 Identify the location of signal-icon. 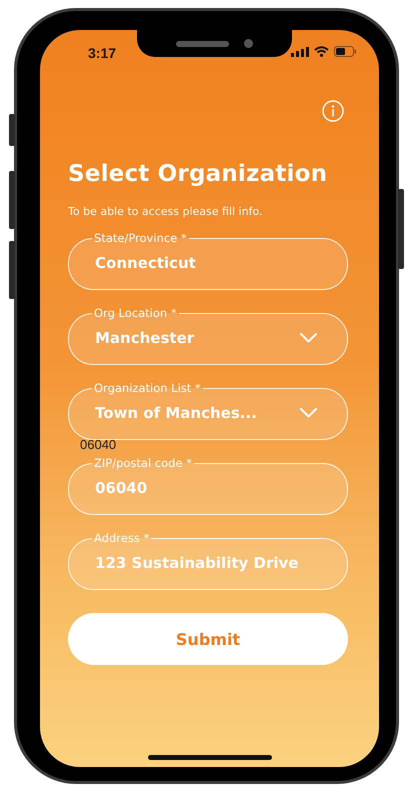
(300, 51).